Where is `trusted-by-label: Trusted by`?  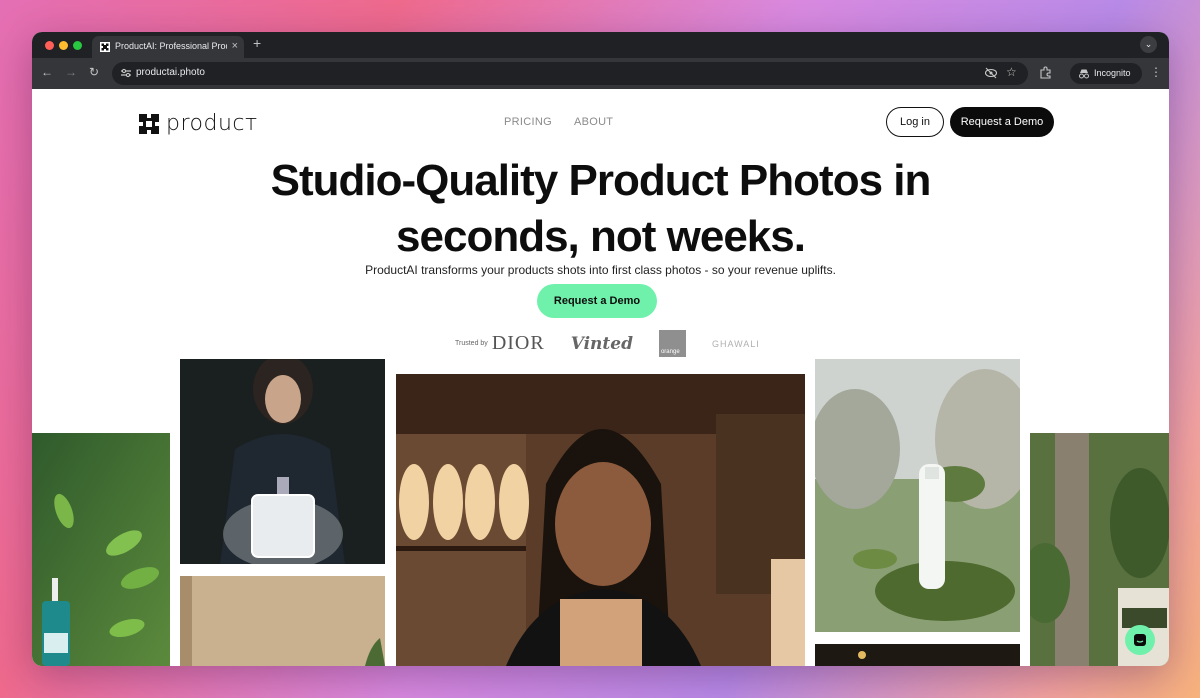 trusted-by-label: Trusted by is located at coordinates (471, 343).